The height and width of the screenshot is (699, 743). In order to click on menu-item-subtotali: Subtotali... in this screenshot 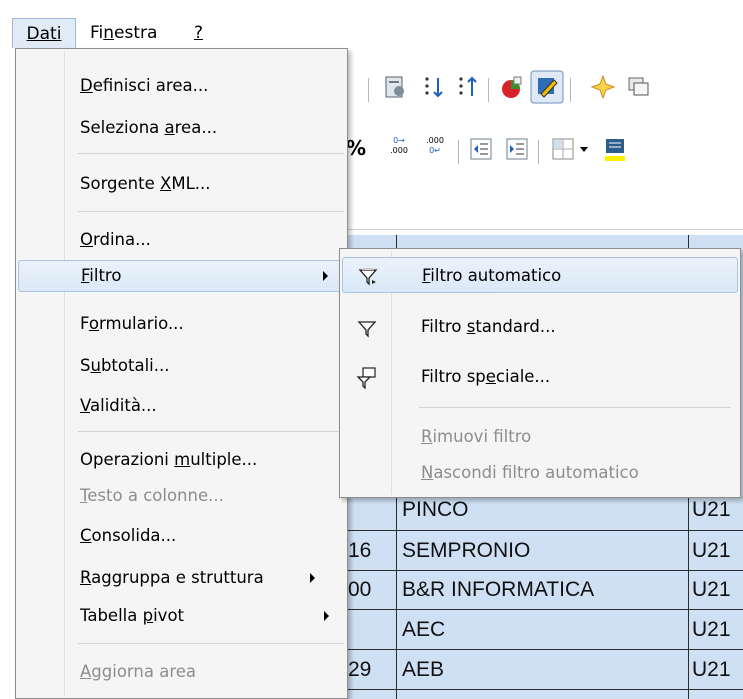, I will do `click(181, 366)`.